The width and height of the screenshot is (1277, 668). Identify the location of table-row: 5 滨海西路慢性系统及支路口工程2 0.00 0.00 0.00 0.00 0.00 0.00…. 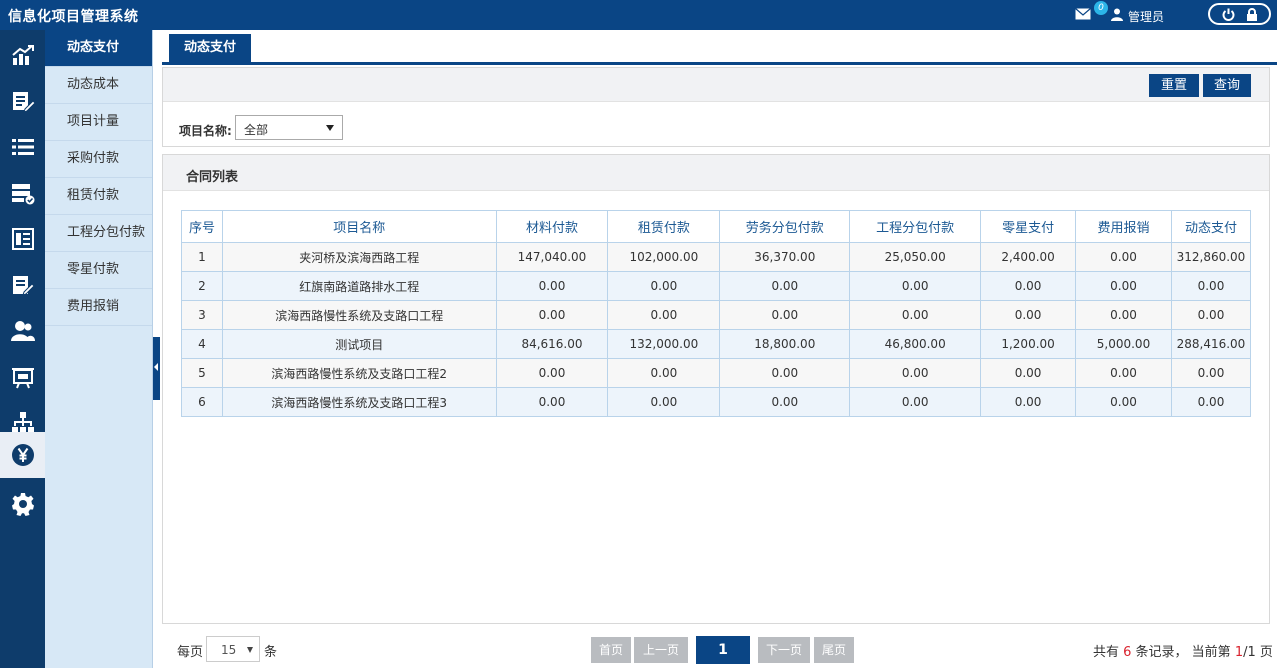
(716, 373).